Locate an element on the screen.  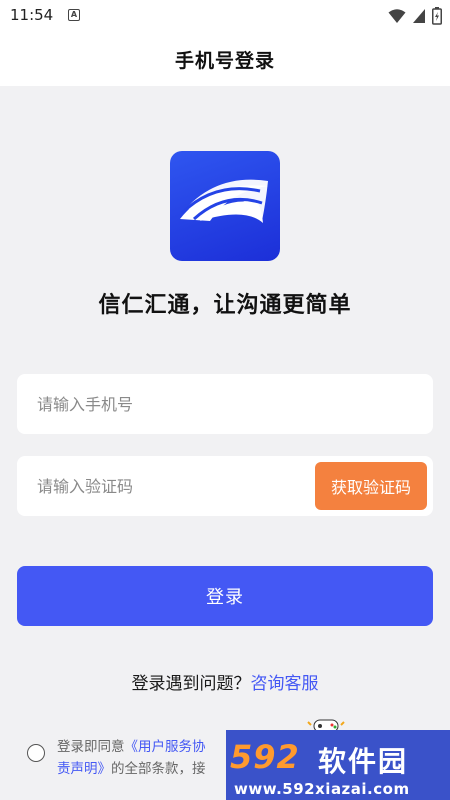
wifi-icon is located at coordinates (397, 16).